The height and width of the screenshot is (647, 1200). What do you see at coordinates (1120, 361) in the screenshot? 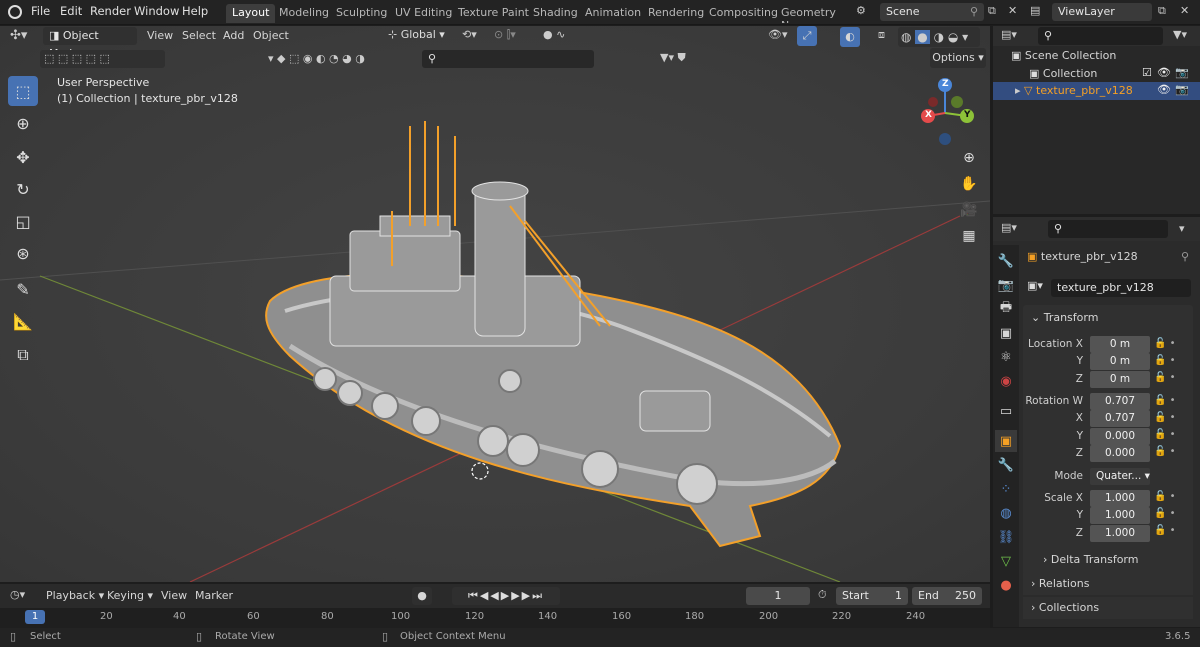
I see `location-y-field: 0 m` at bounding box center [1120, 361].